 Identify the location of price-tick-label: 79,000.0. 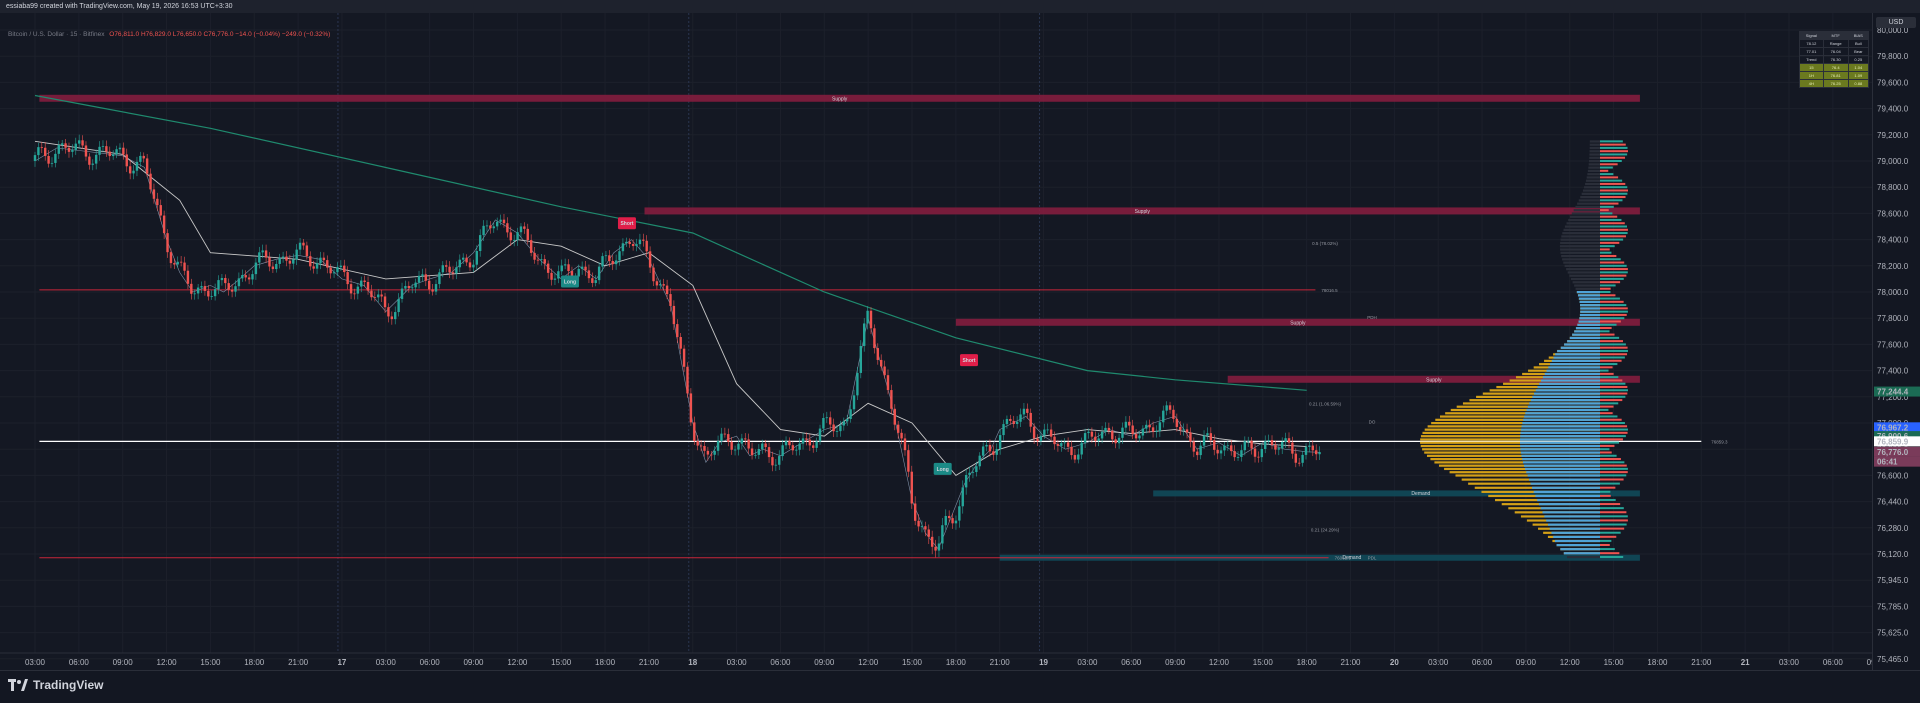
(1893, 161).